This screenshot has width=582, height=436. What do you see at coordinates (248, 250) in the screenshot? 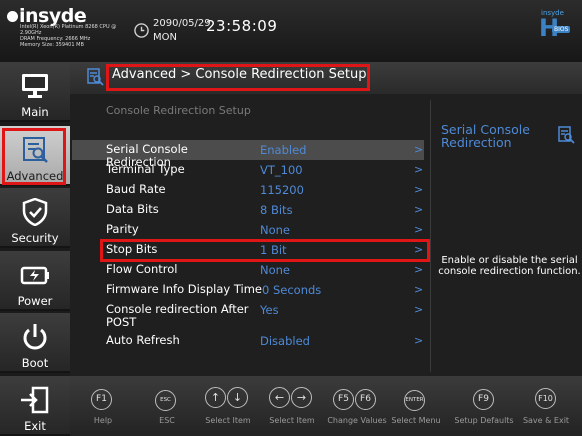
I see `setting-row-stop-bits: Stop Bits 1 Bit >` at bounding box center [248, 250].